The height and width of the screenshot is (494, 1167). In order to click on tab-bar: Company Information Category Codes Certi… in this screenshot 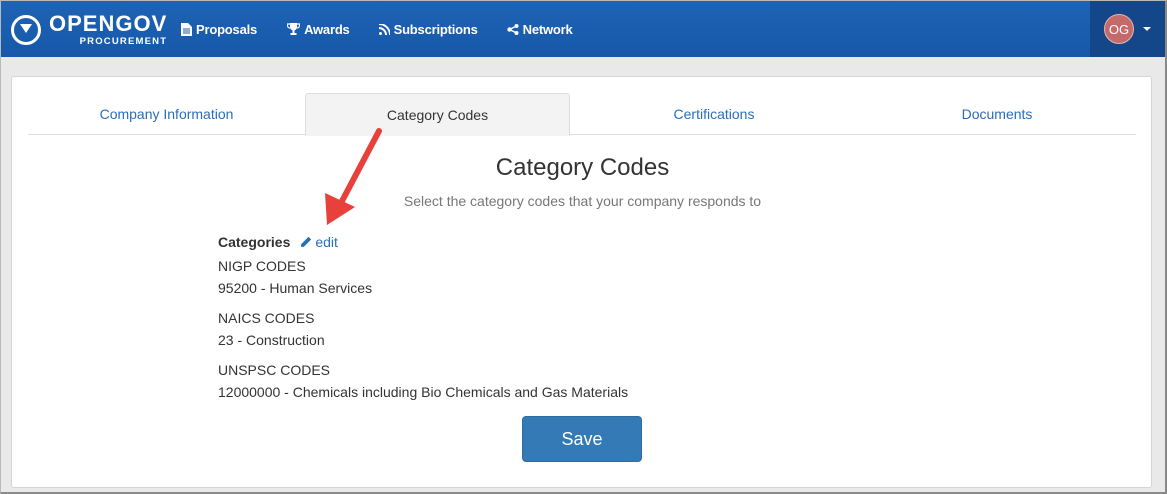, I will do `click(582, 114)`.